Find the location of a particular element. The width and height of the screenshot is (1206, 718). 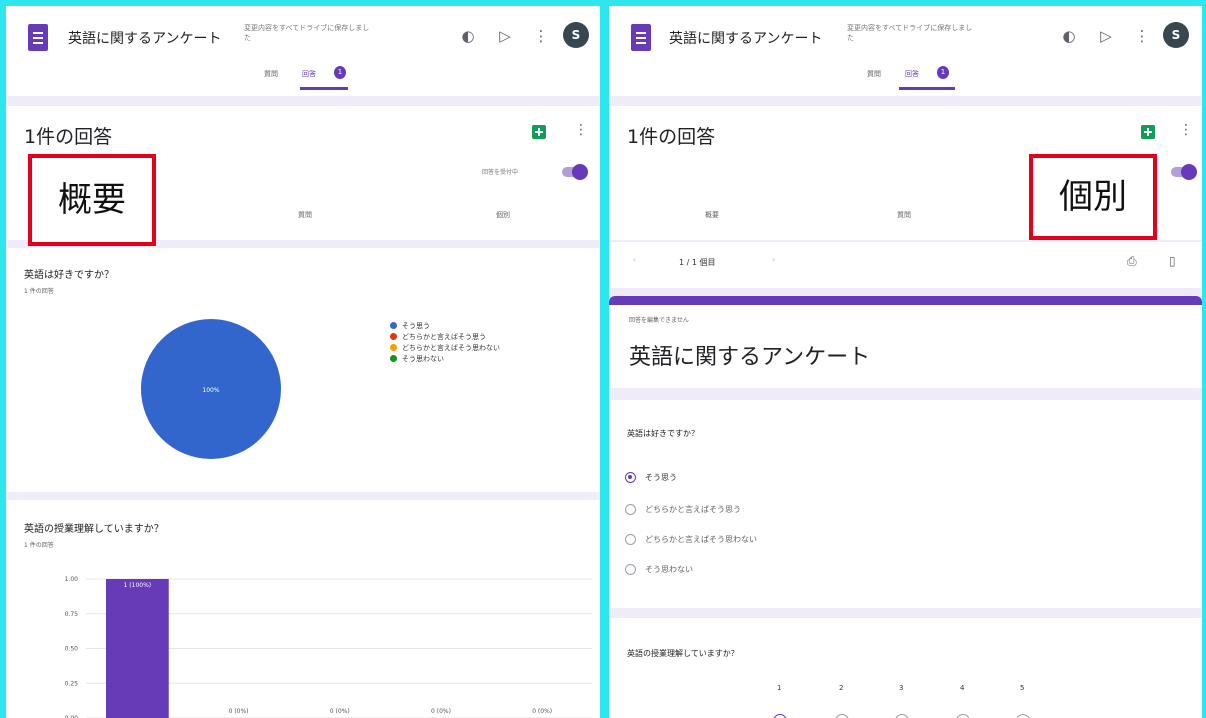

legend-label: どちらかと言えばそう思う is located at coordinates (444, 336).